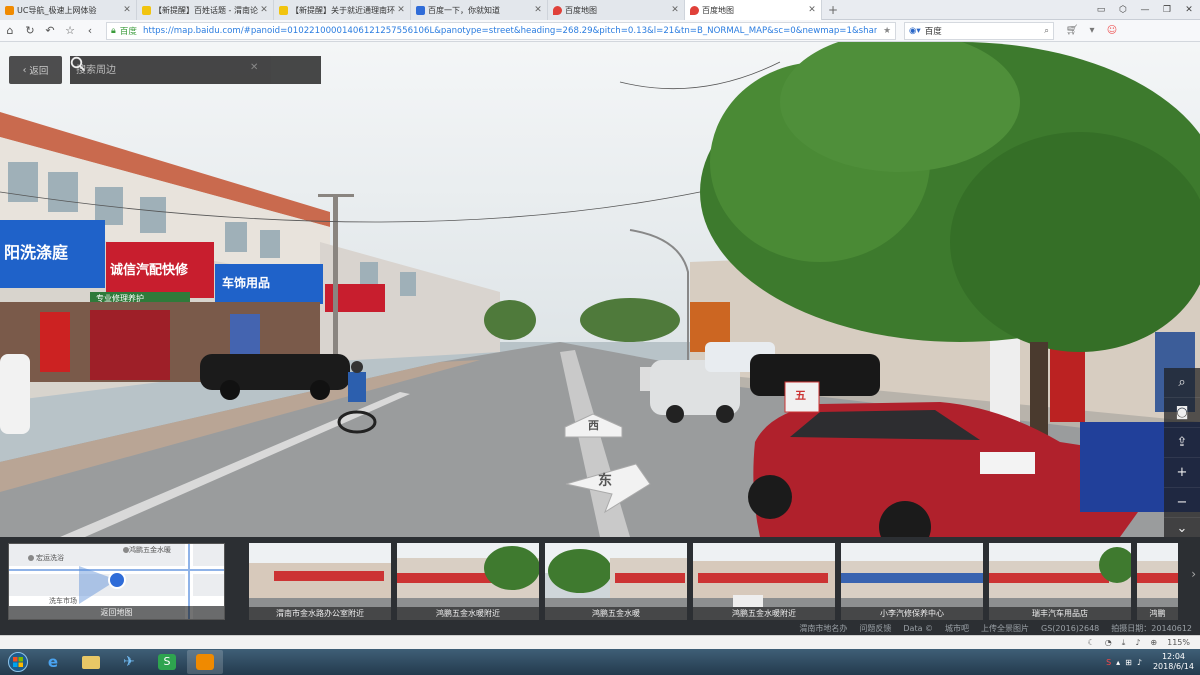  I want to click on home-icon: ⌂, so click(10, 31).